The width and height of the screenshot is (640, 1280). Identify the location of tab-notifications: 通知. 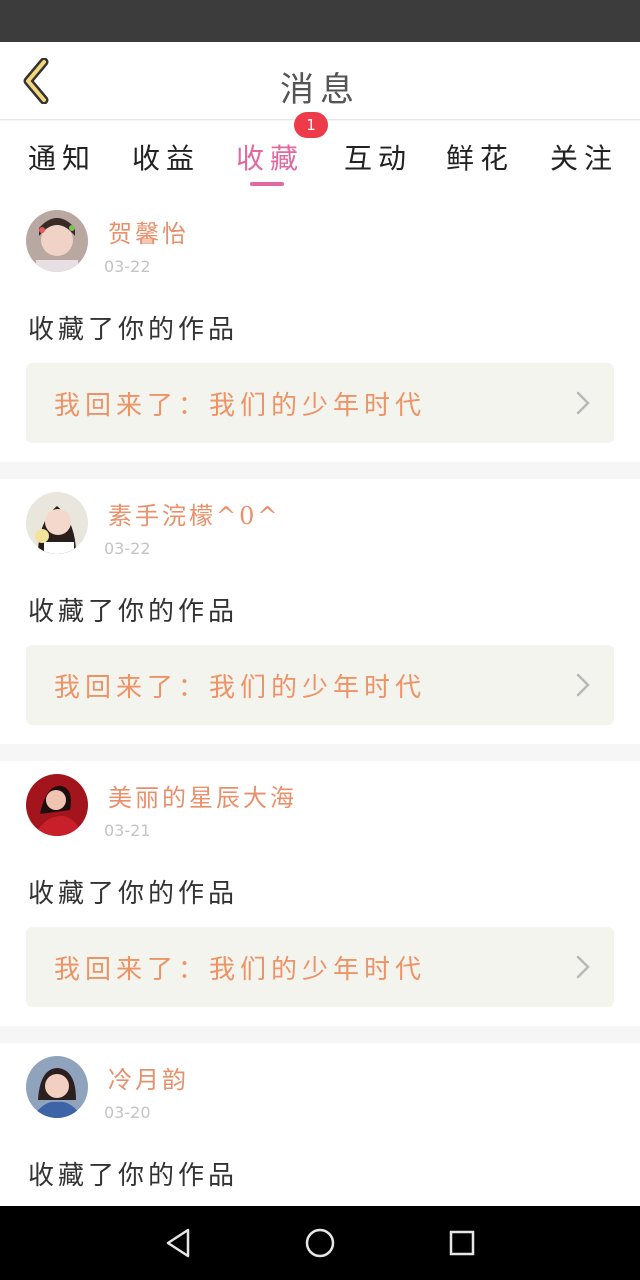
(62, 157).